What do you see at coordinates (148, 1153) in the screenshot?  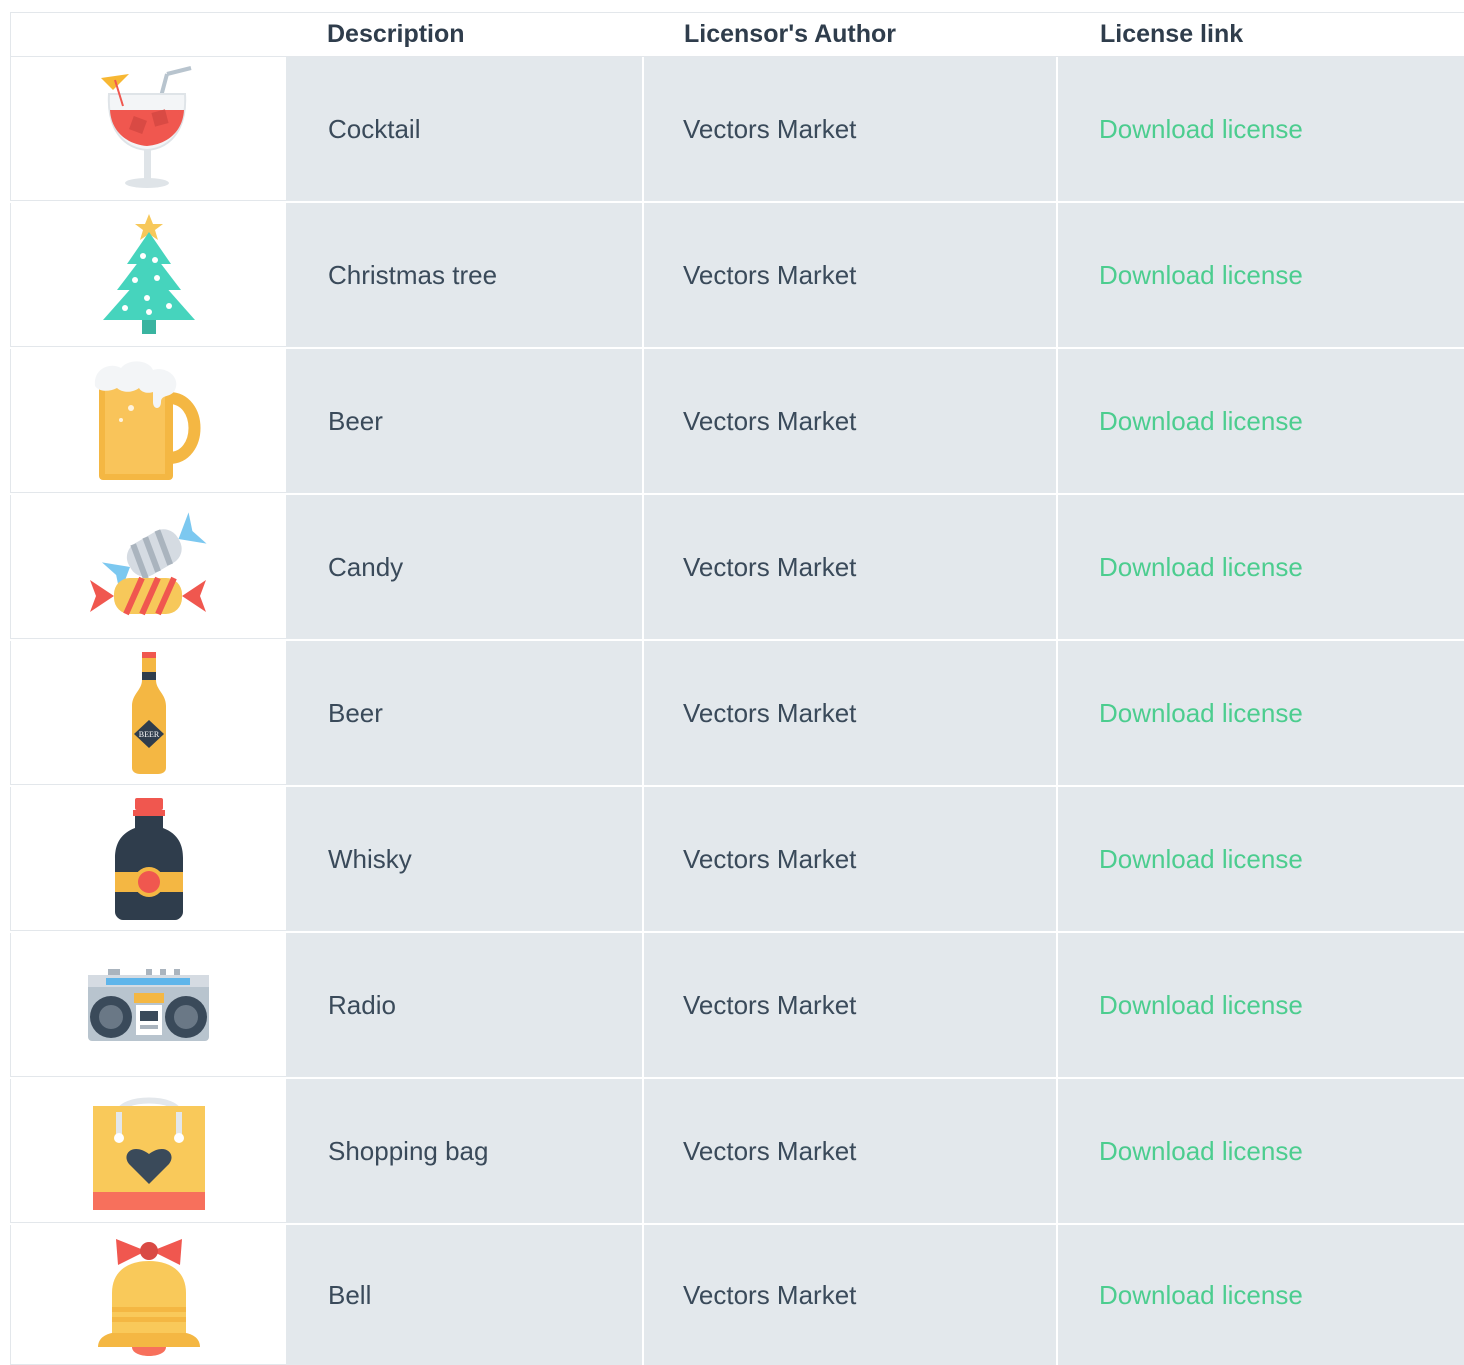 I see `shopping-bag-icon` at bounding box center [148, 1153].